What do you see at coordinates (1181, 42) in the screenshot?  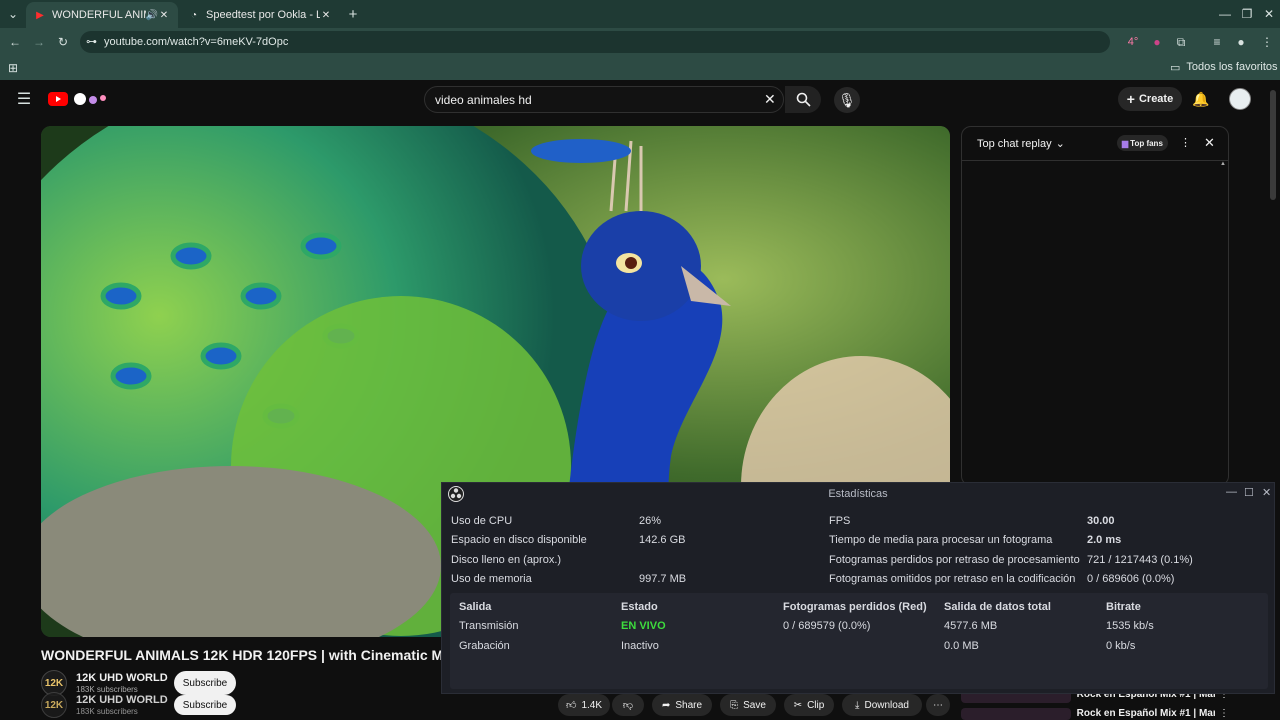 I see `extensions-puzzle-icon: ⧉` at bounding box center [1181, 42].